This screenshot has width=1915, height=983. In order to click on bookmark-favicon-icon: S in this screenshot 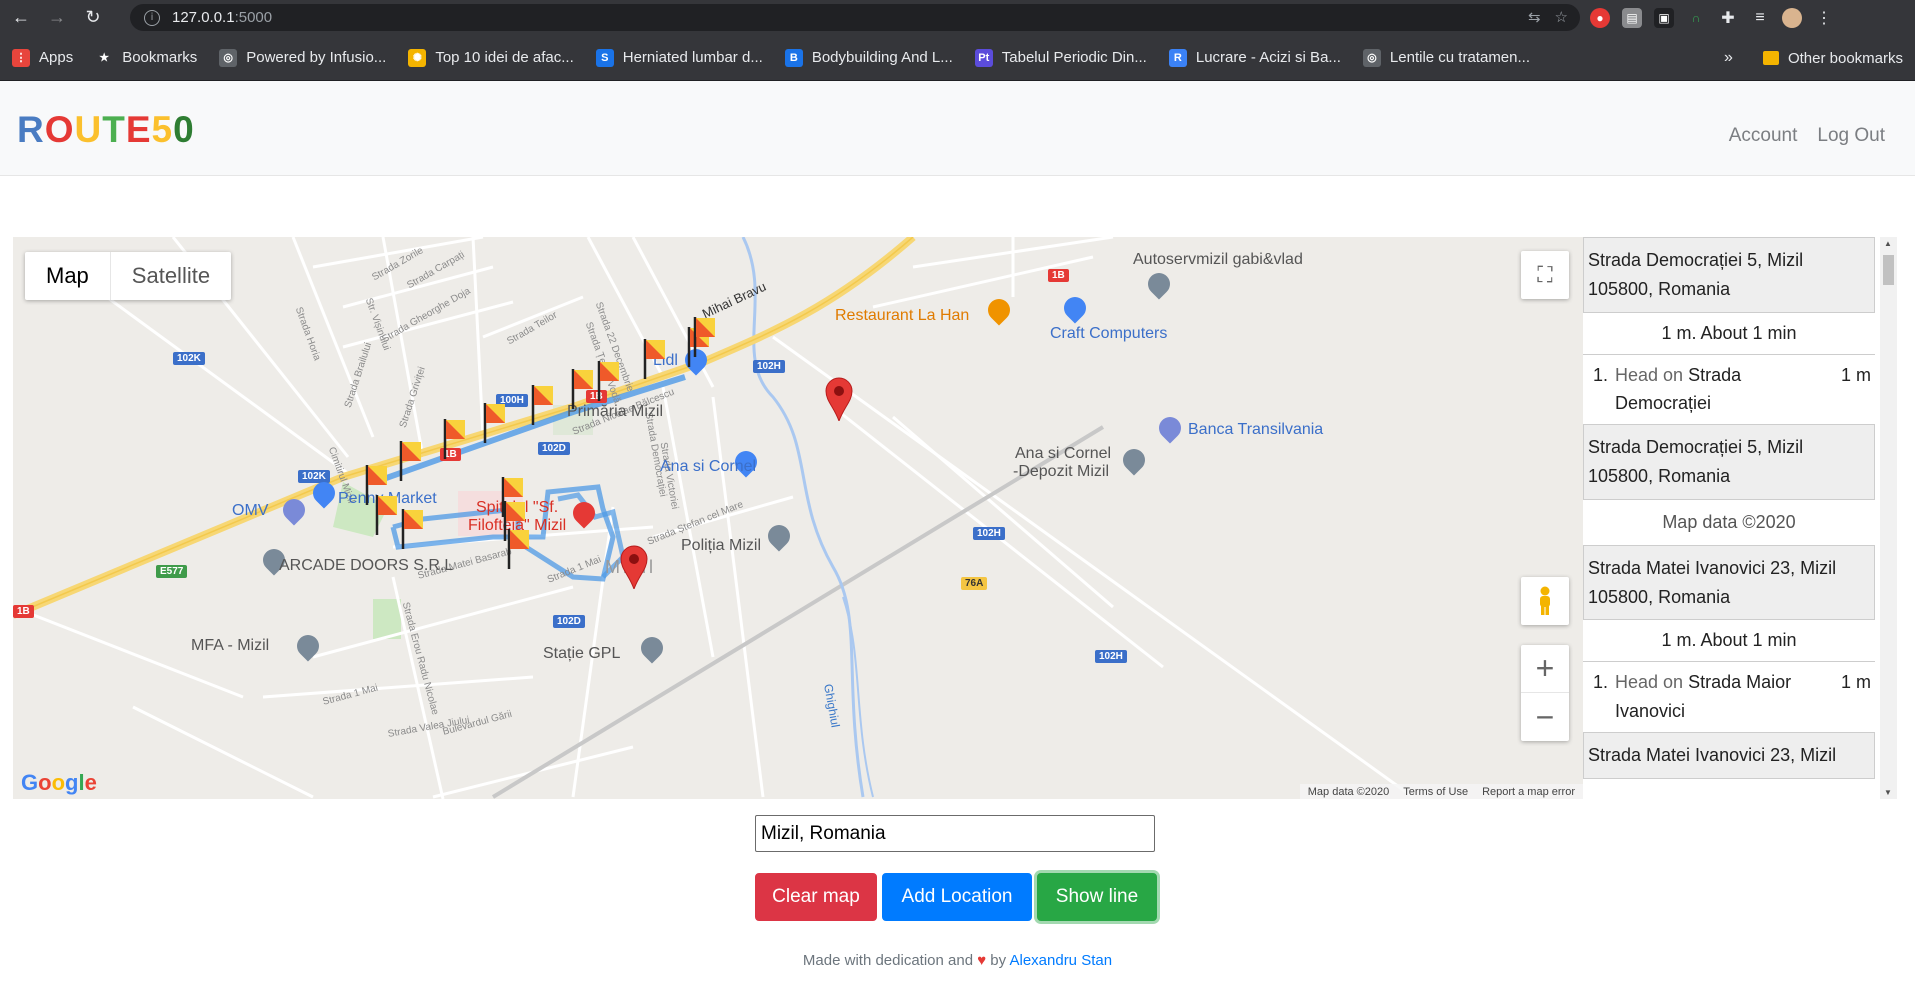, I will do `click(604, 57)`.